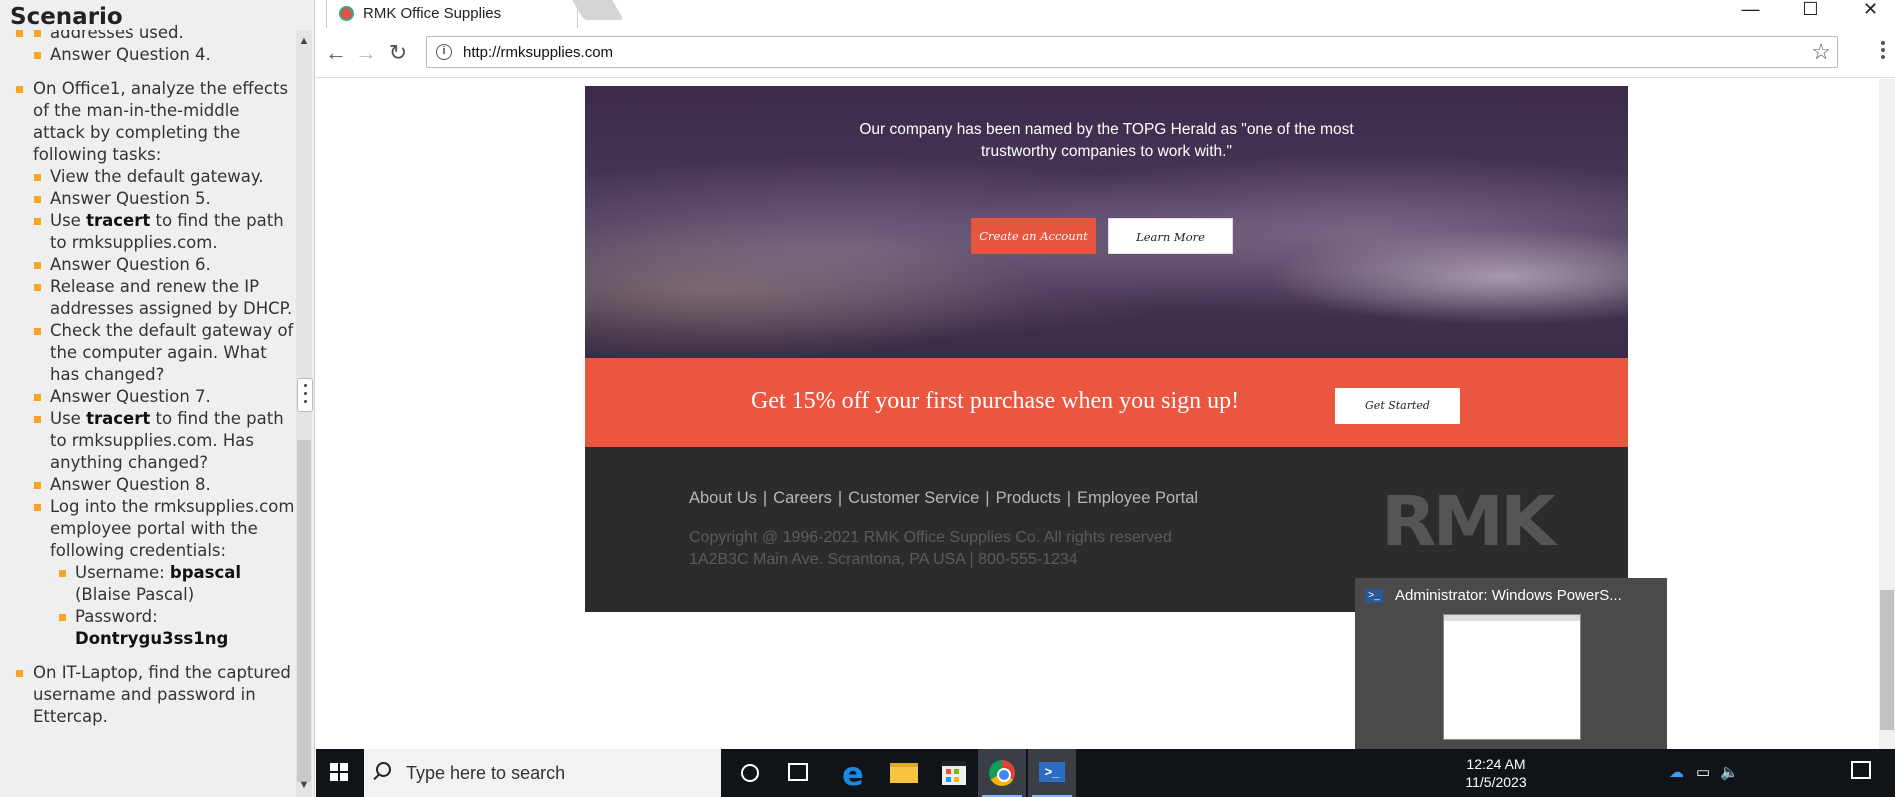  What do you see at coordinates (304, 41) in the screenshot?
I see `scroll-up-icon: ▲` at bounding box center [304, 41].